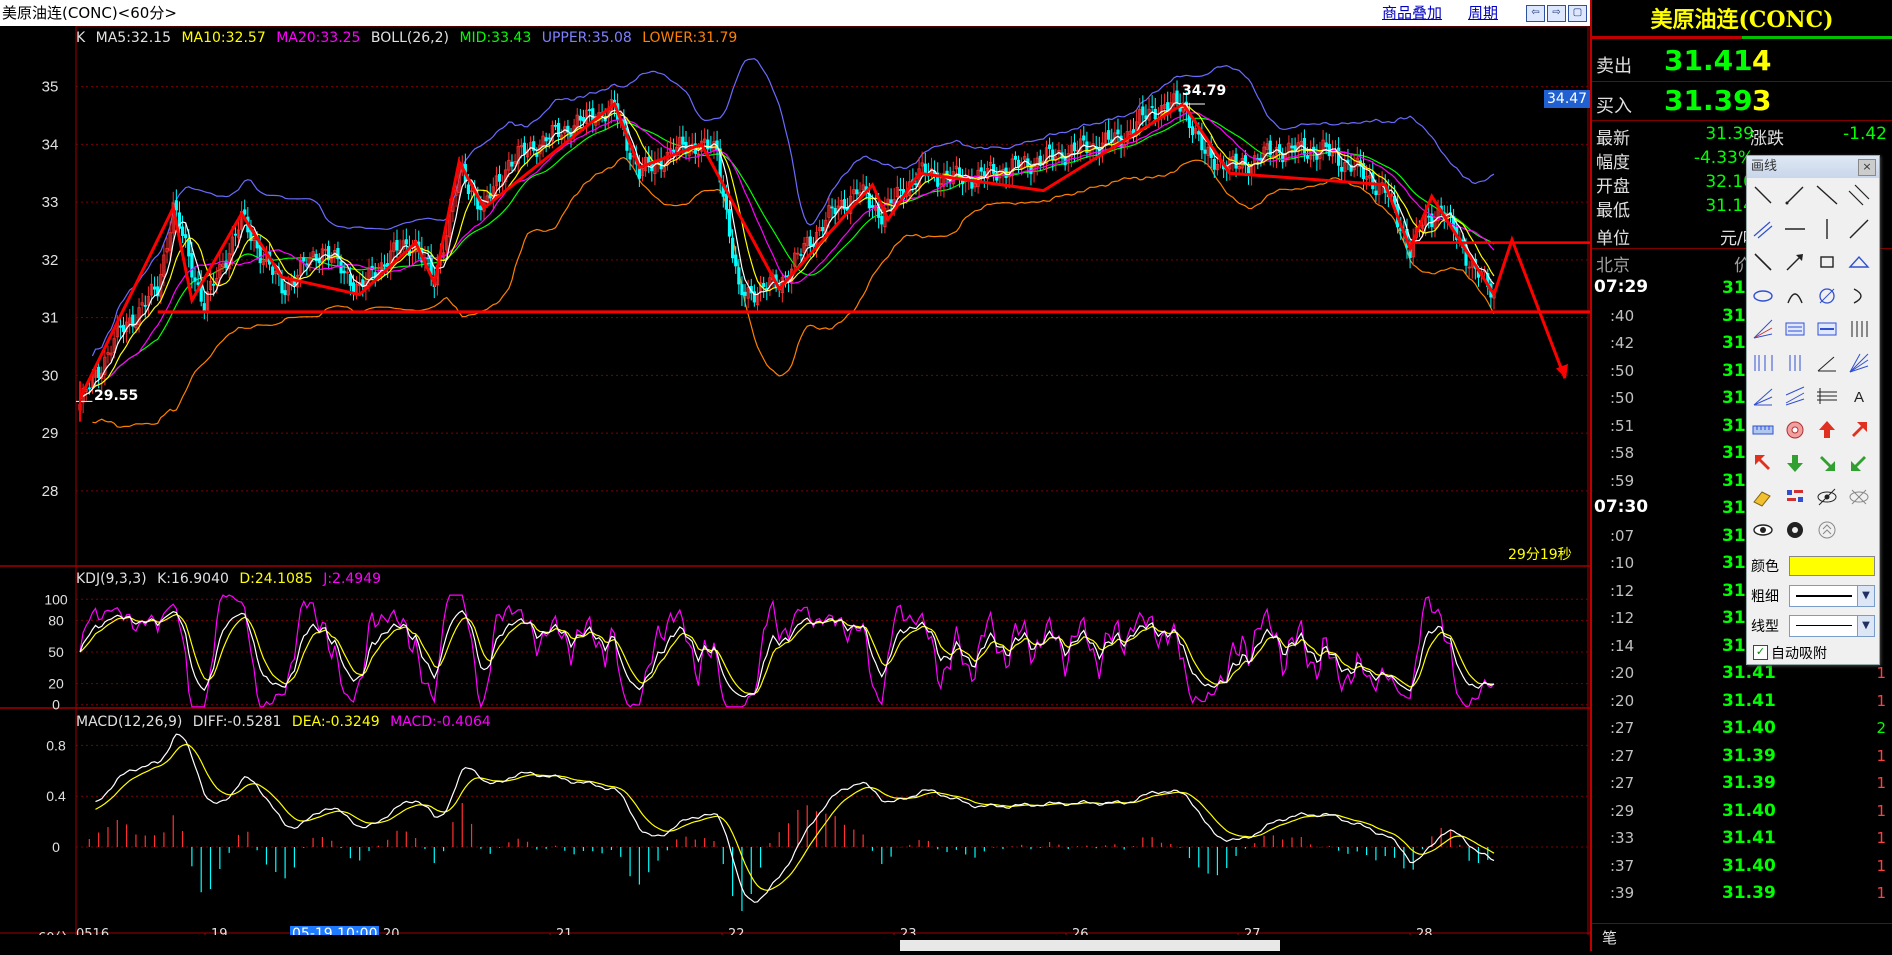  I want to click on parallel-line-icon, so click(1859, 195).